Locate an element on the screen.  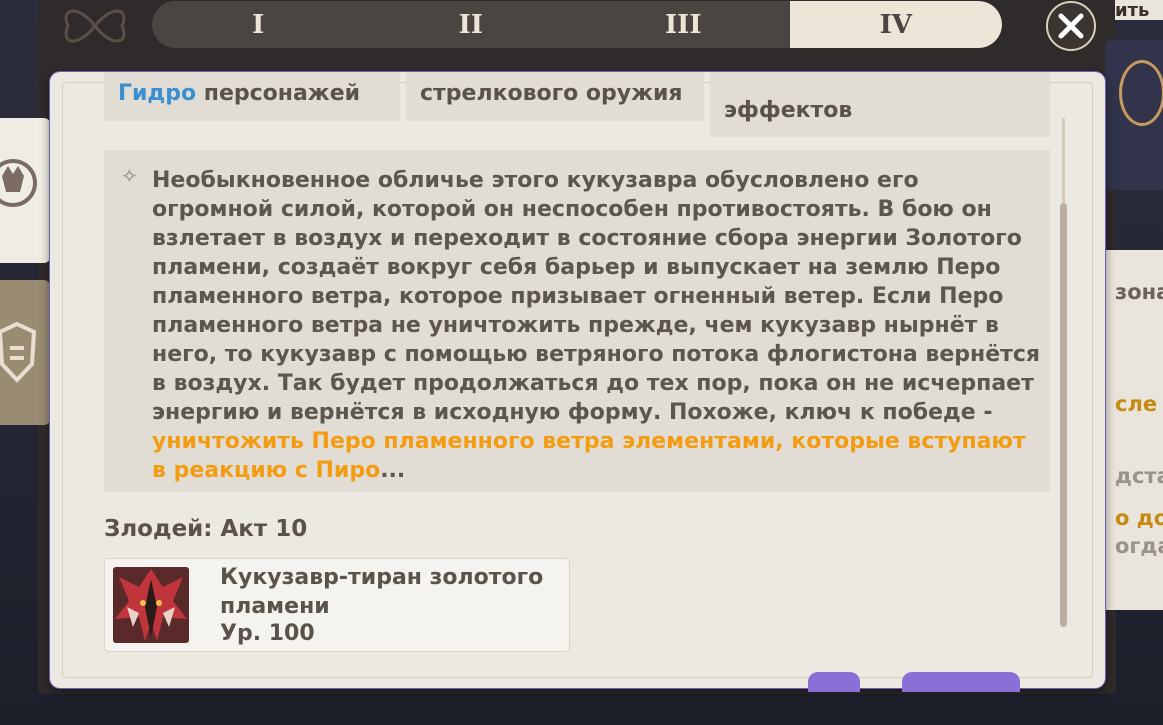
enemy-card: Кукузавр-тиран золотого пламени Ур. 100 is located at coordinates (337, 605).